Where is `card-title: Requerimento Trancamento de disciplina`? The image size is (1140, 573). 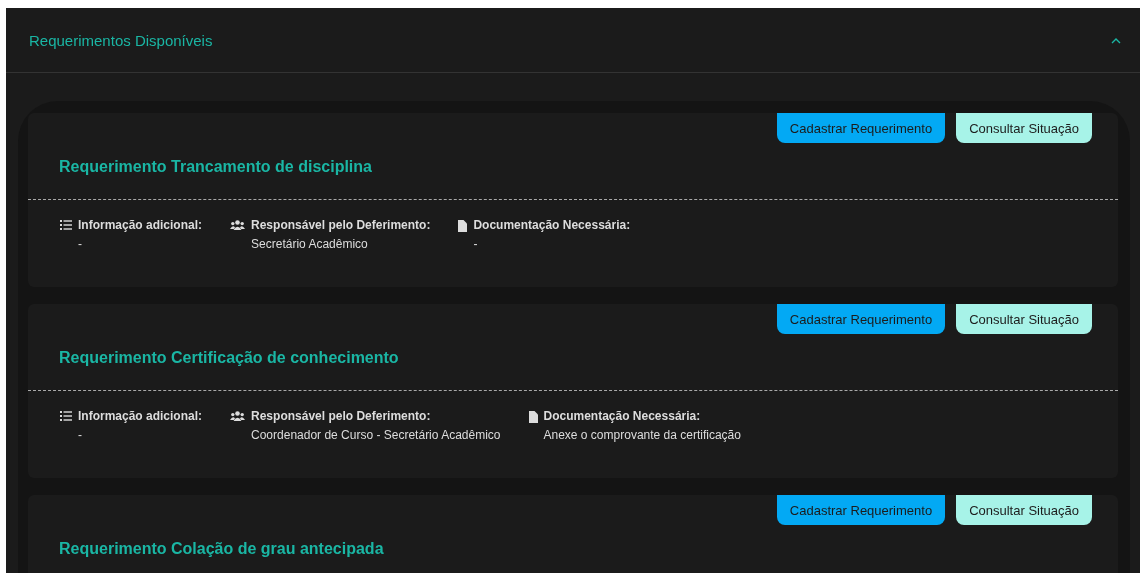
card-title: Requerimento Trancamento de disciplina is located at coordinates (215, 167).